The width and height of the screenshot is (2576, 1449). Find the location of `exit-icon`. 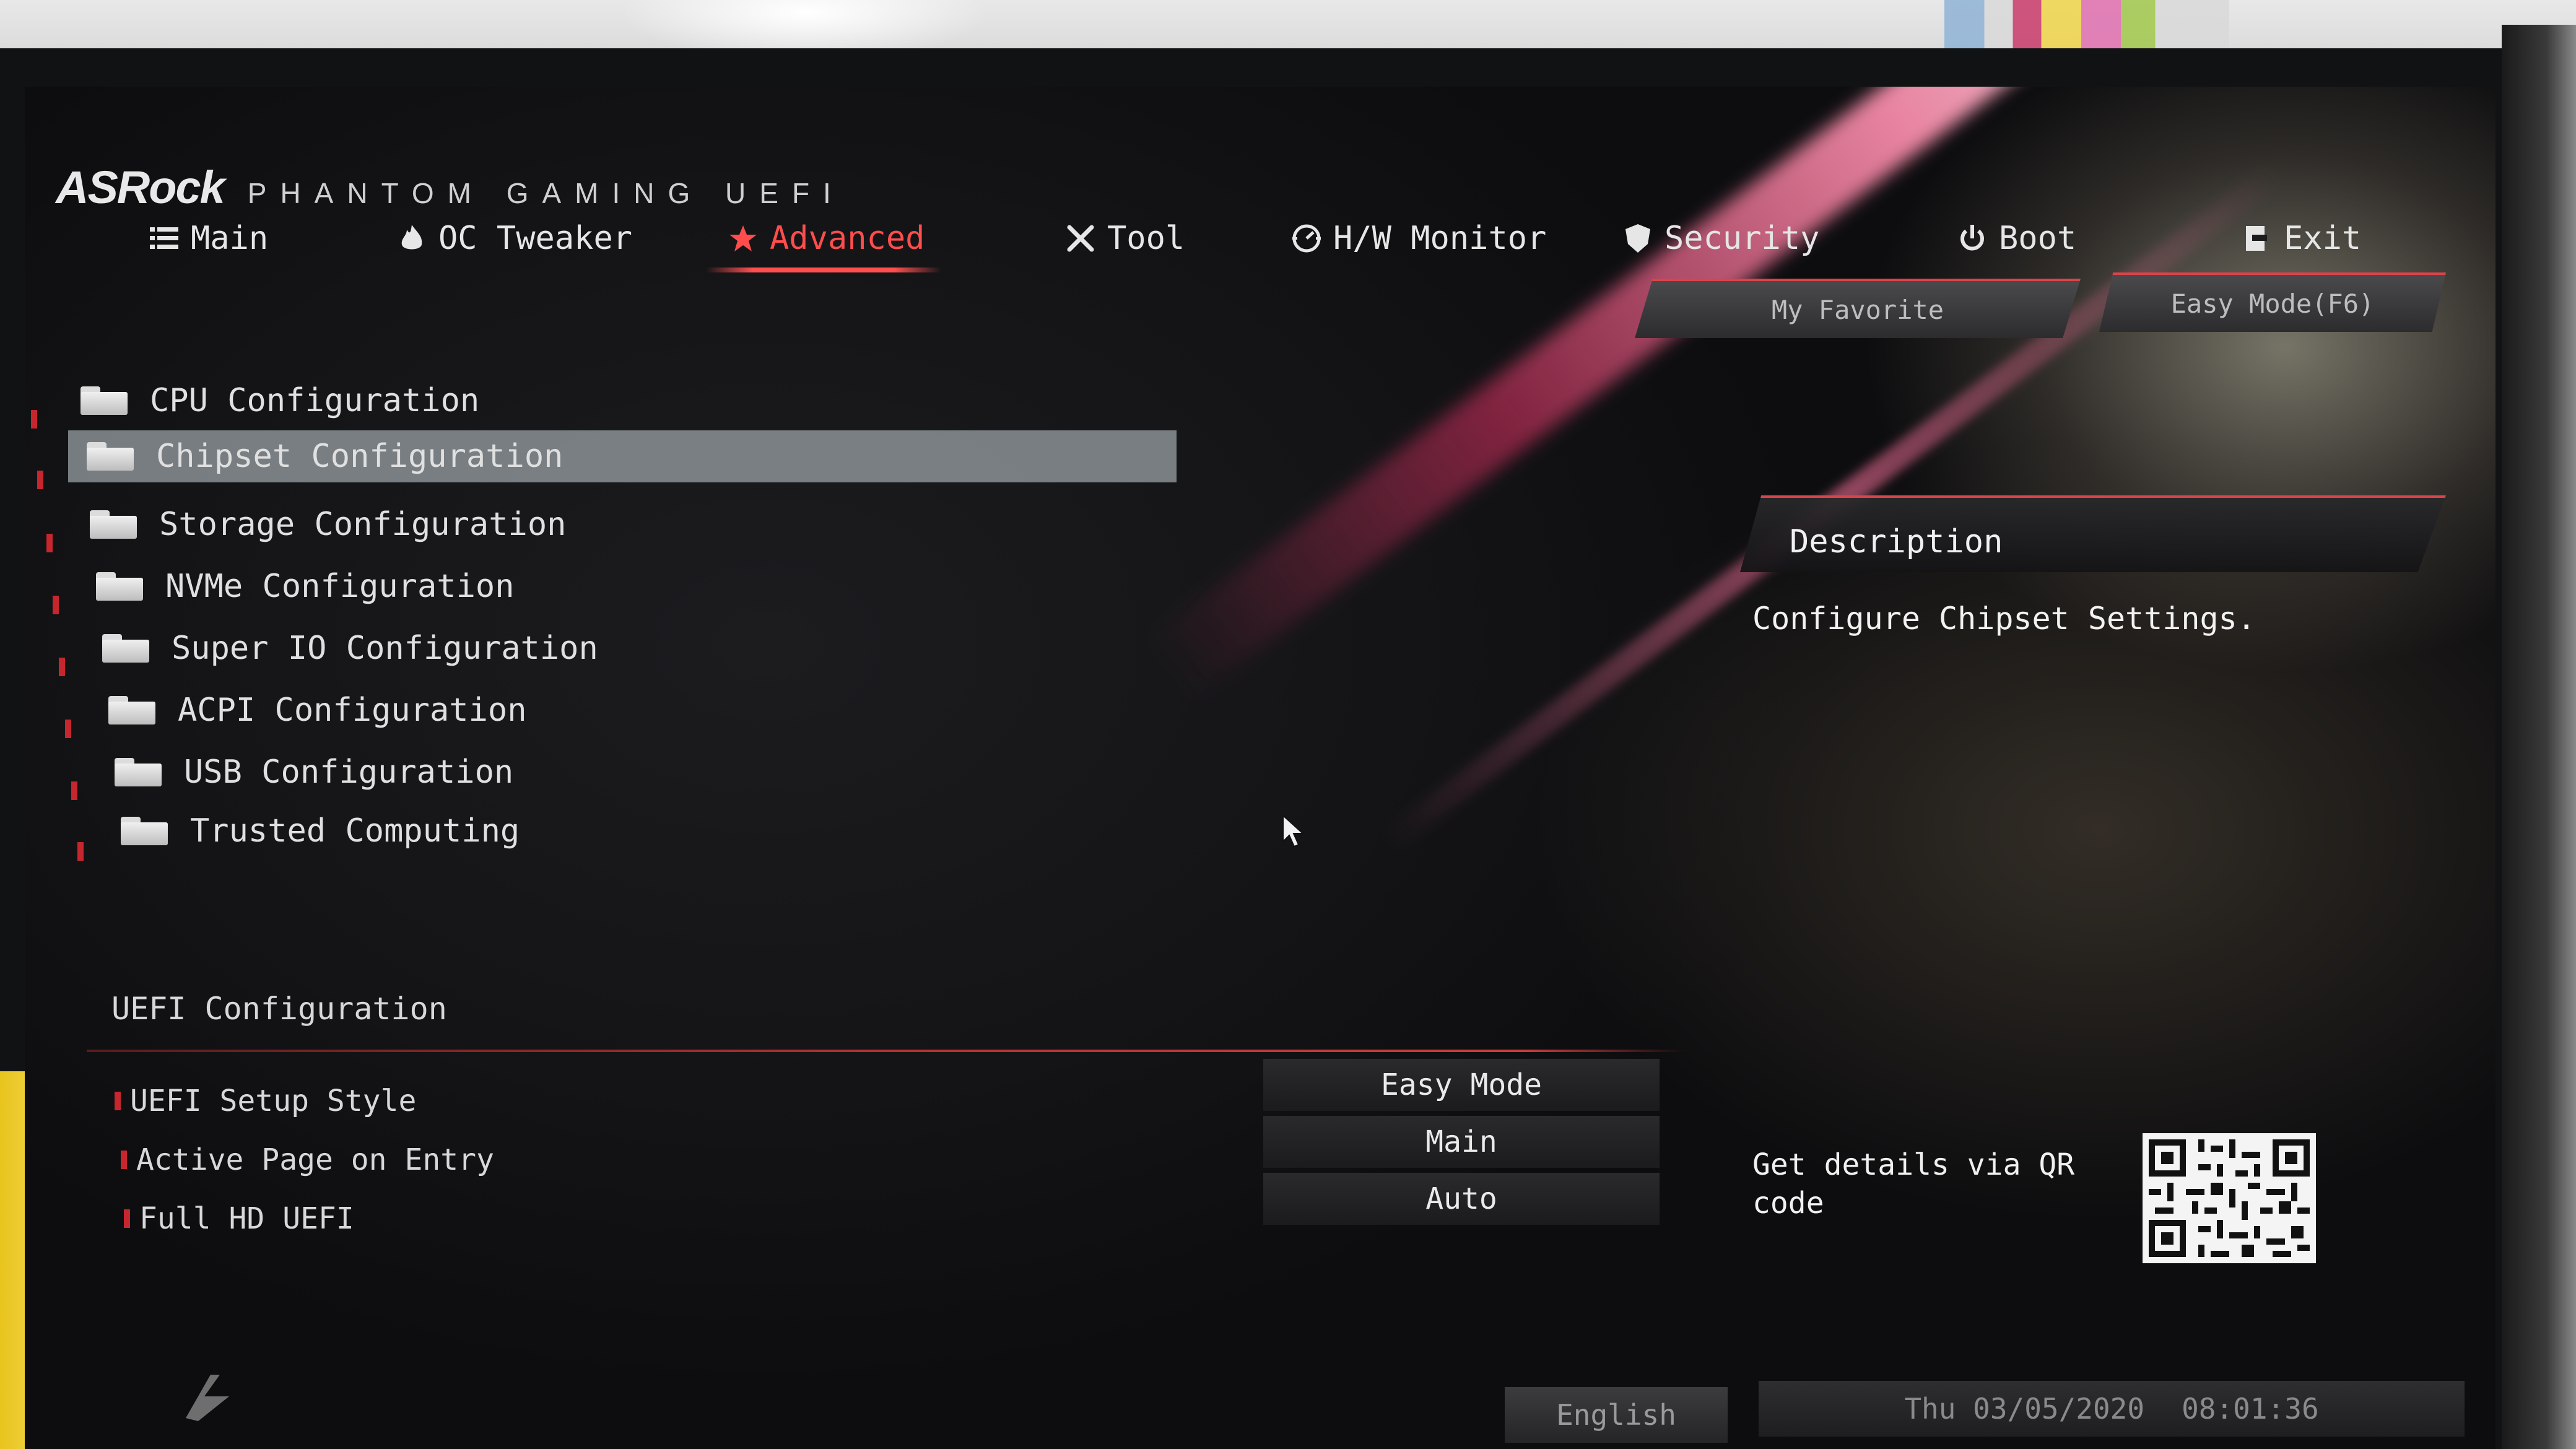

exit-icon is located at coordinates (2257, 238).